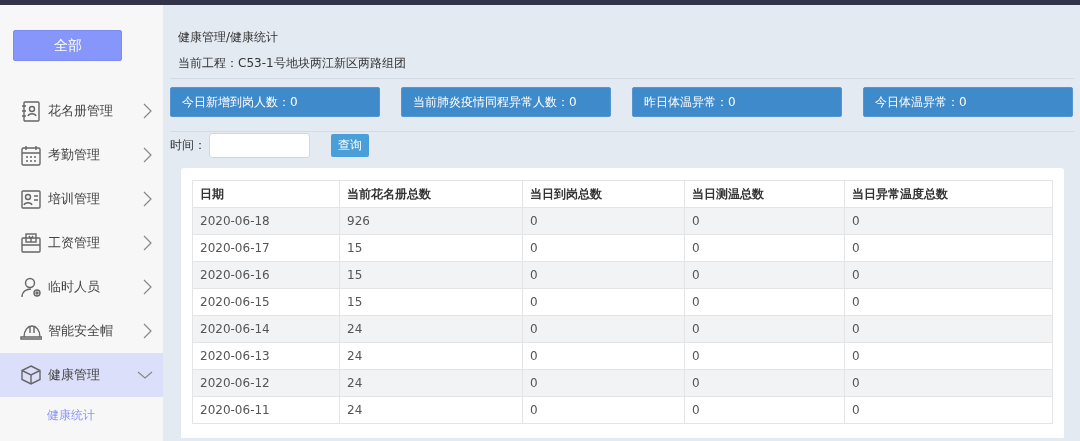 This screenshot has width=1080, height=441. What do you see at coordinates (968, 102) in the screenshot?
I see `stat-card: 今日体温异常：0` at bounding box center [968, 102].